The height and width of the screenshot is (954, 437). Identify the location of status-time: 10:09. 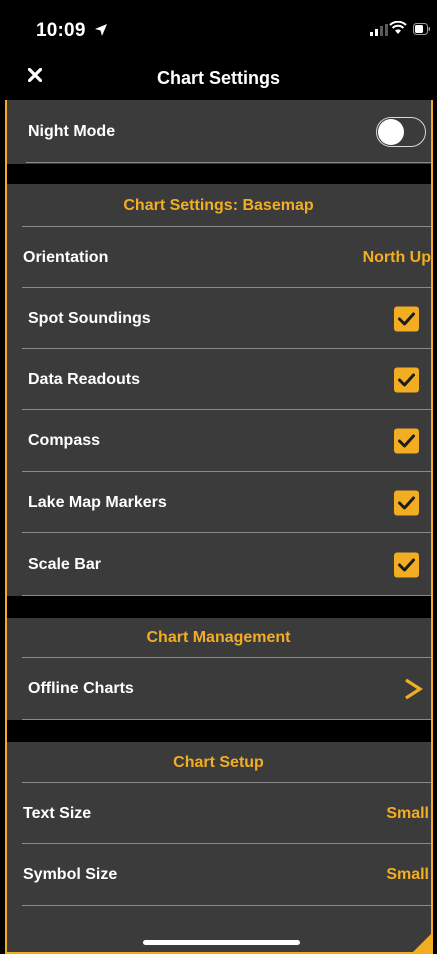
(61, 30).